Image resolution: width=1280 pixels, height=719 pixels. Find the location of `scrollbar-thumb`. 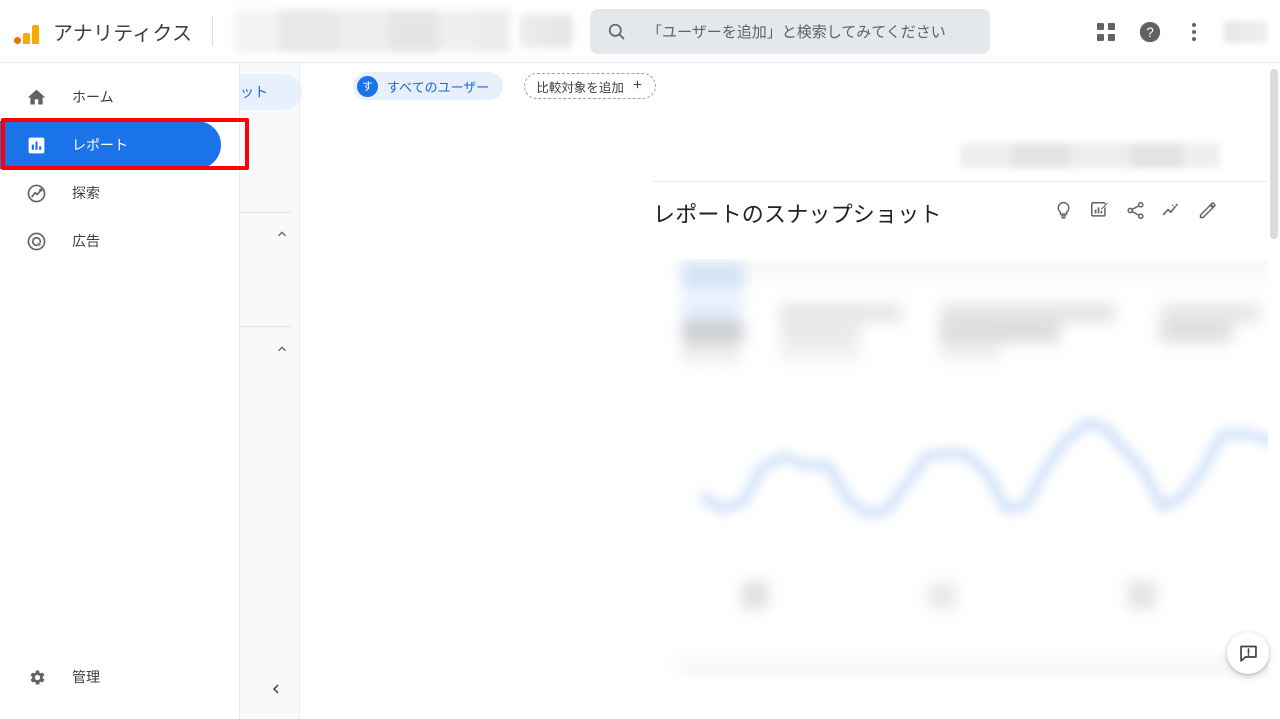

scrollbar-thumb is located at coordinates (1274, 154).